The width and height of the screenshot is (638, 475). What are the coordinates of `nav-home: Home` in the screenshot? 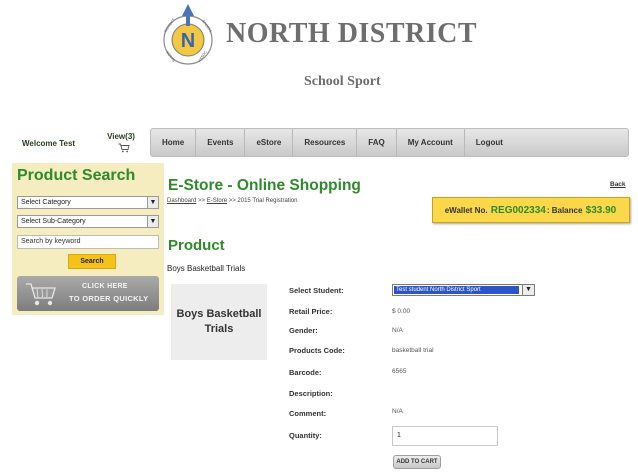 It's located at (174, 142).